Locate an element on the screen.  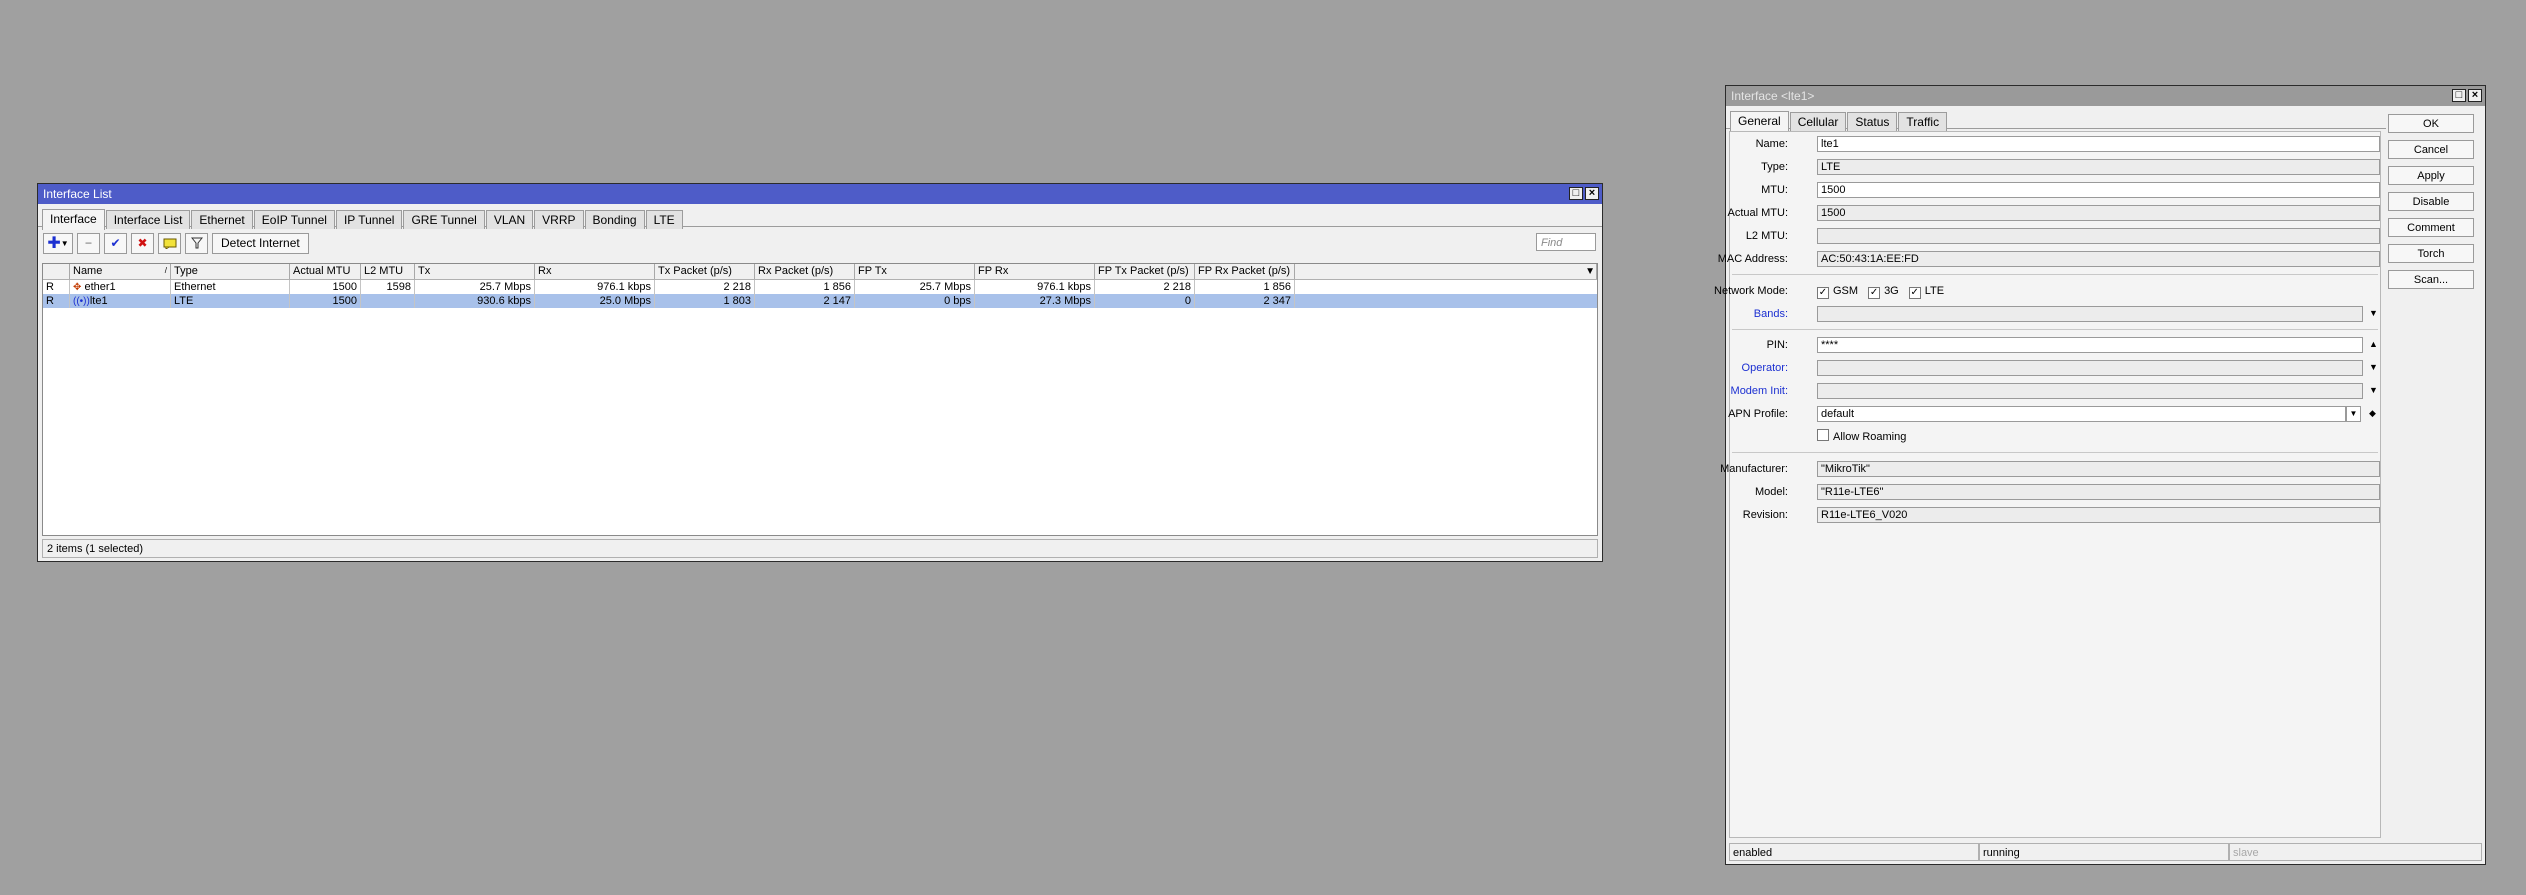
modem-init-field is located at coordinates (2090, 391).